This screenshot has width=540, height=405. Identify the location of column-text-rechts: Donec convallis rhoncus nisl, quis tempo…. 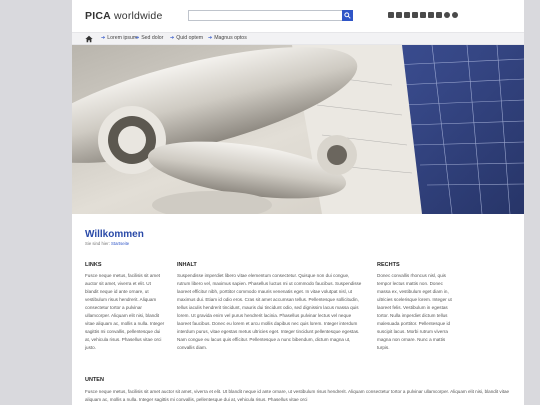
(414, 311).